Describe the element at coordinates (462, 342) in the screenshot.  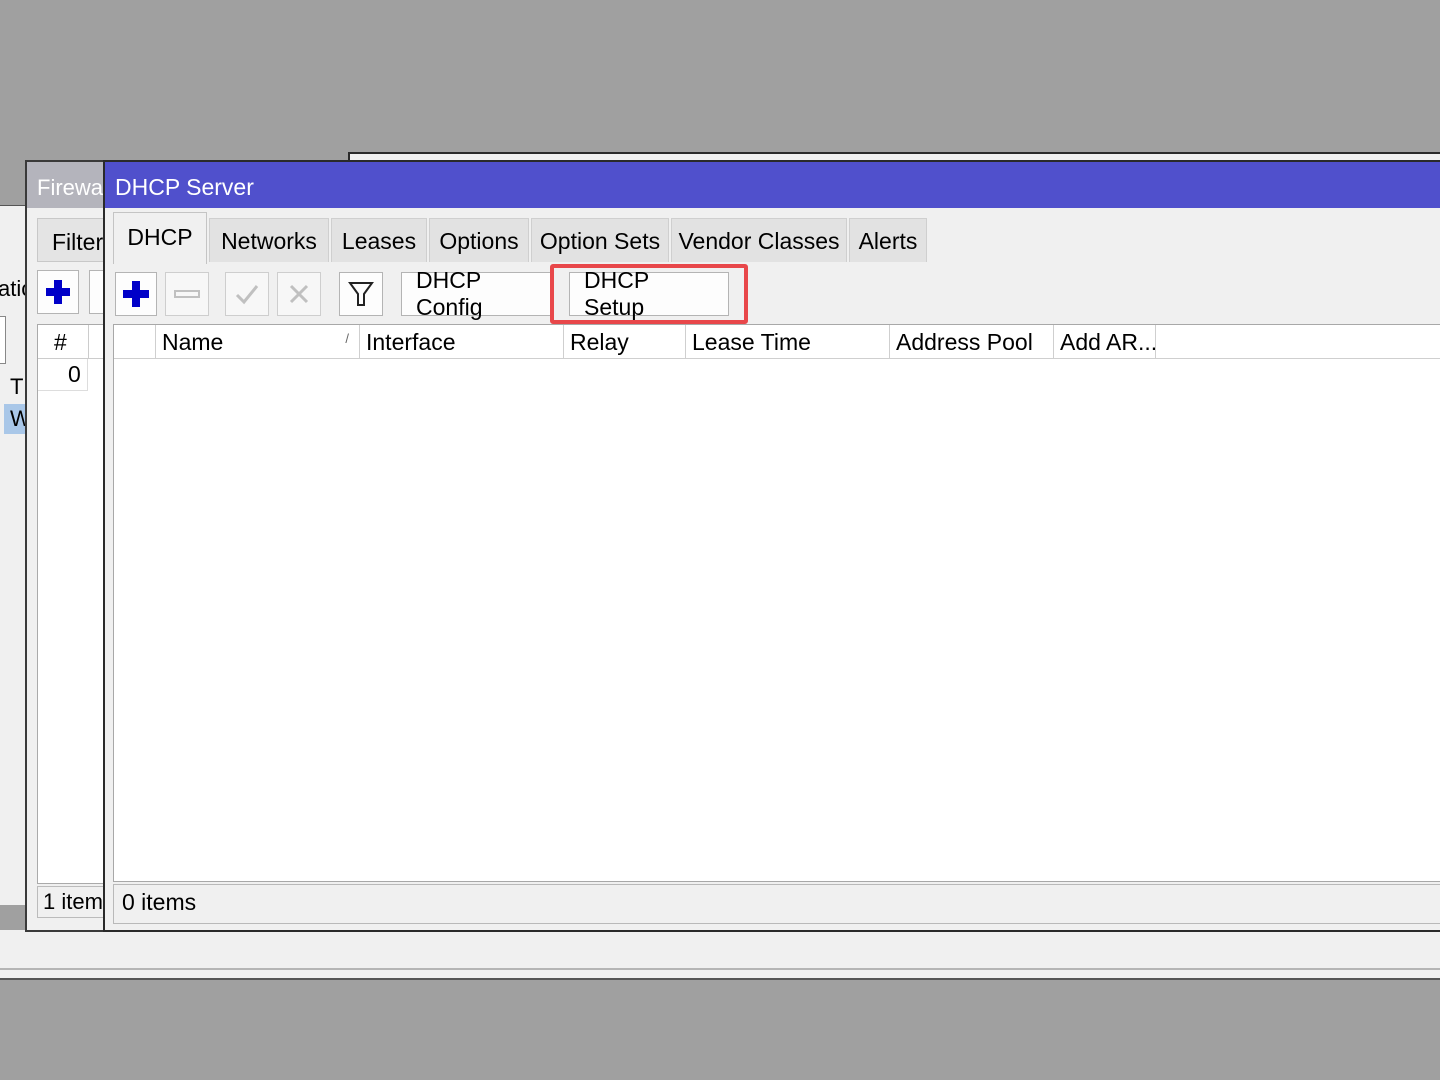
I see `column-interface: Interface` at that location.